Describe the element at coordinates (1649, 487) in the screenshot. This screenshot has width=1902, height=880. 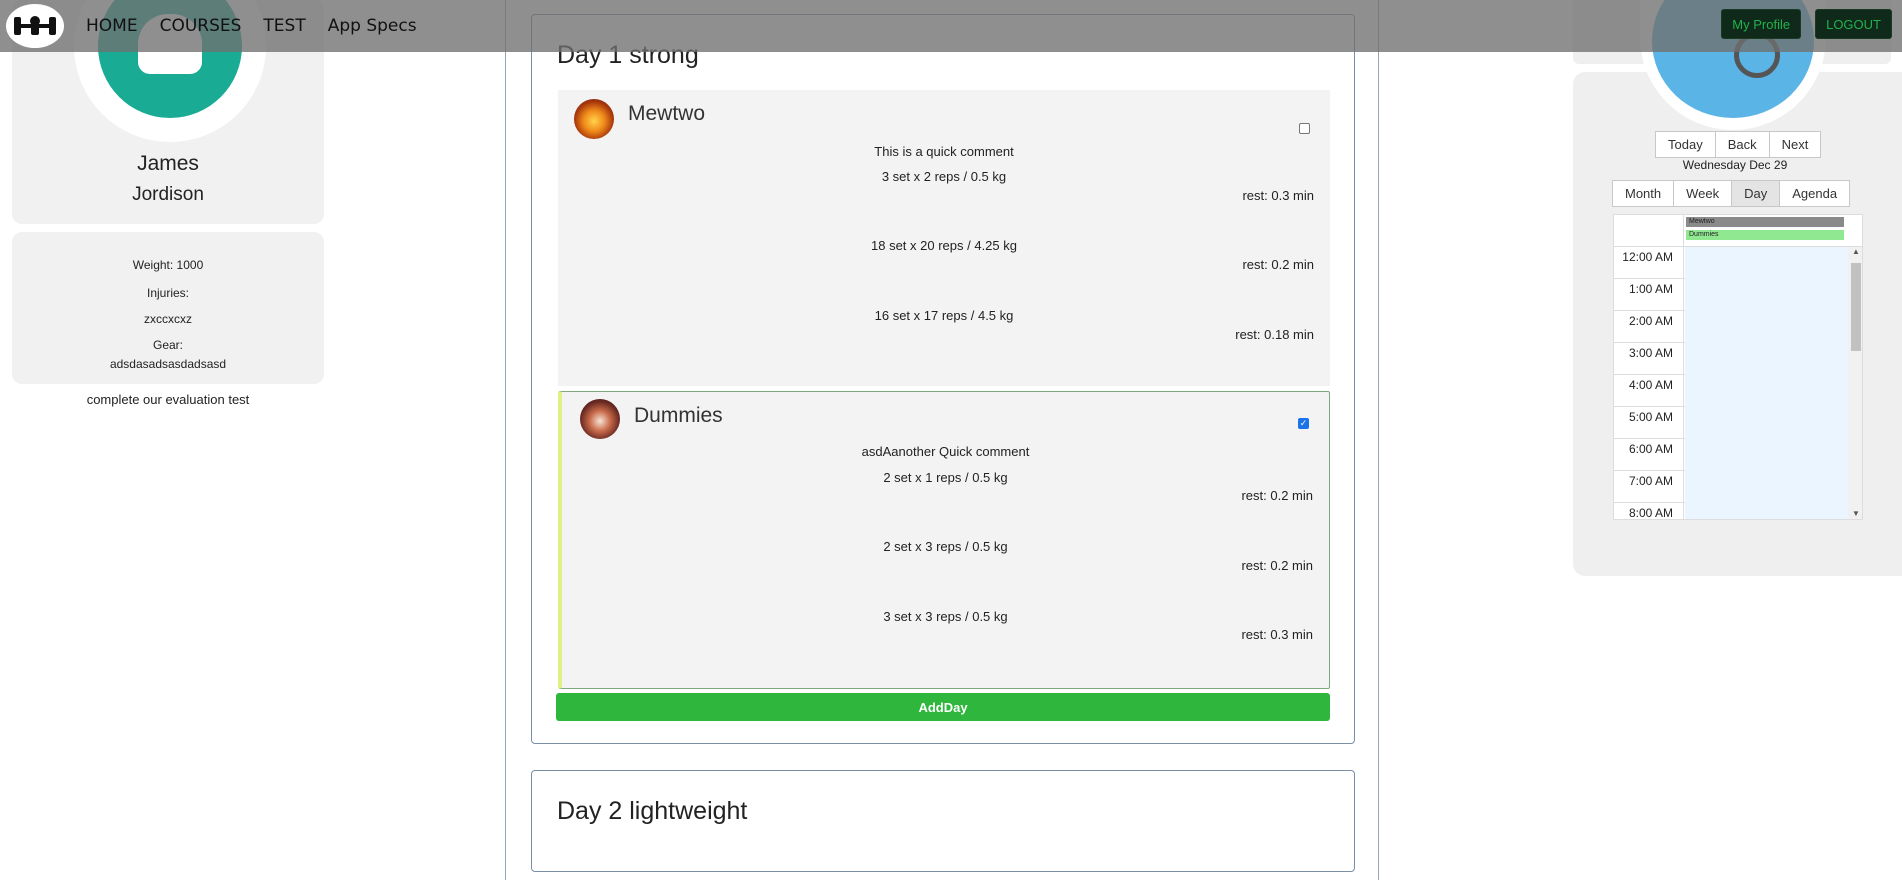
I see `time-slot-label: 7:00 AM` at that location.